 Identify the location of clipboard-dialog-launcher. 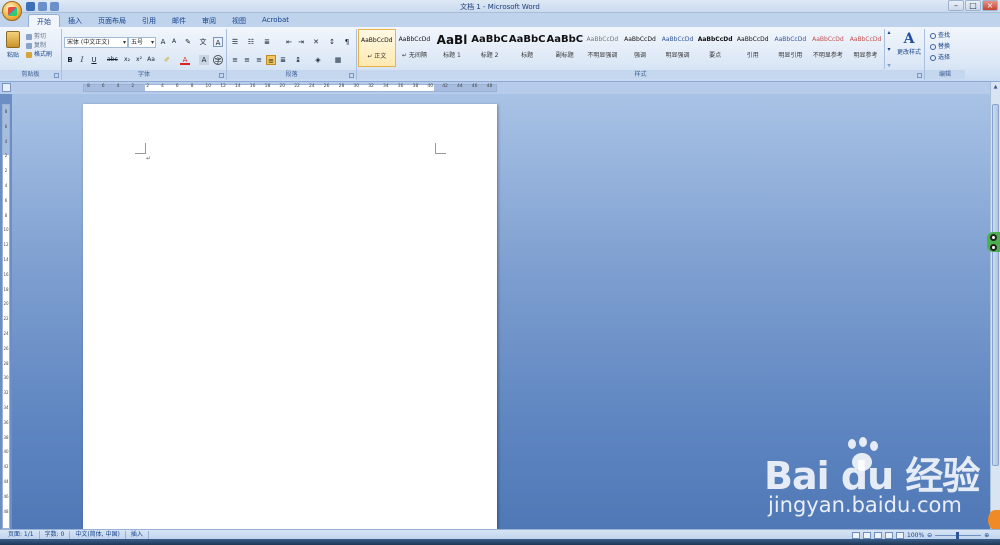
(56, 75).